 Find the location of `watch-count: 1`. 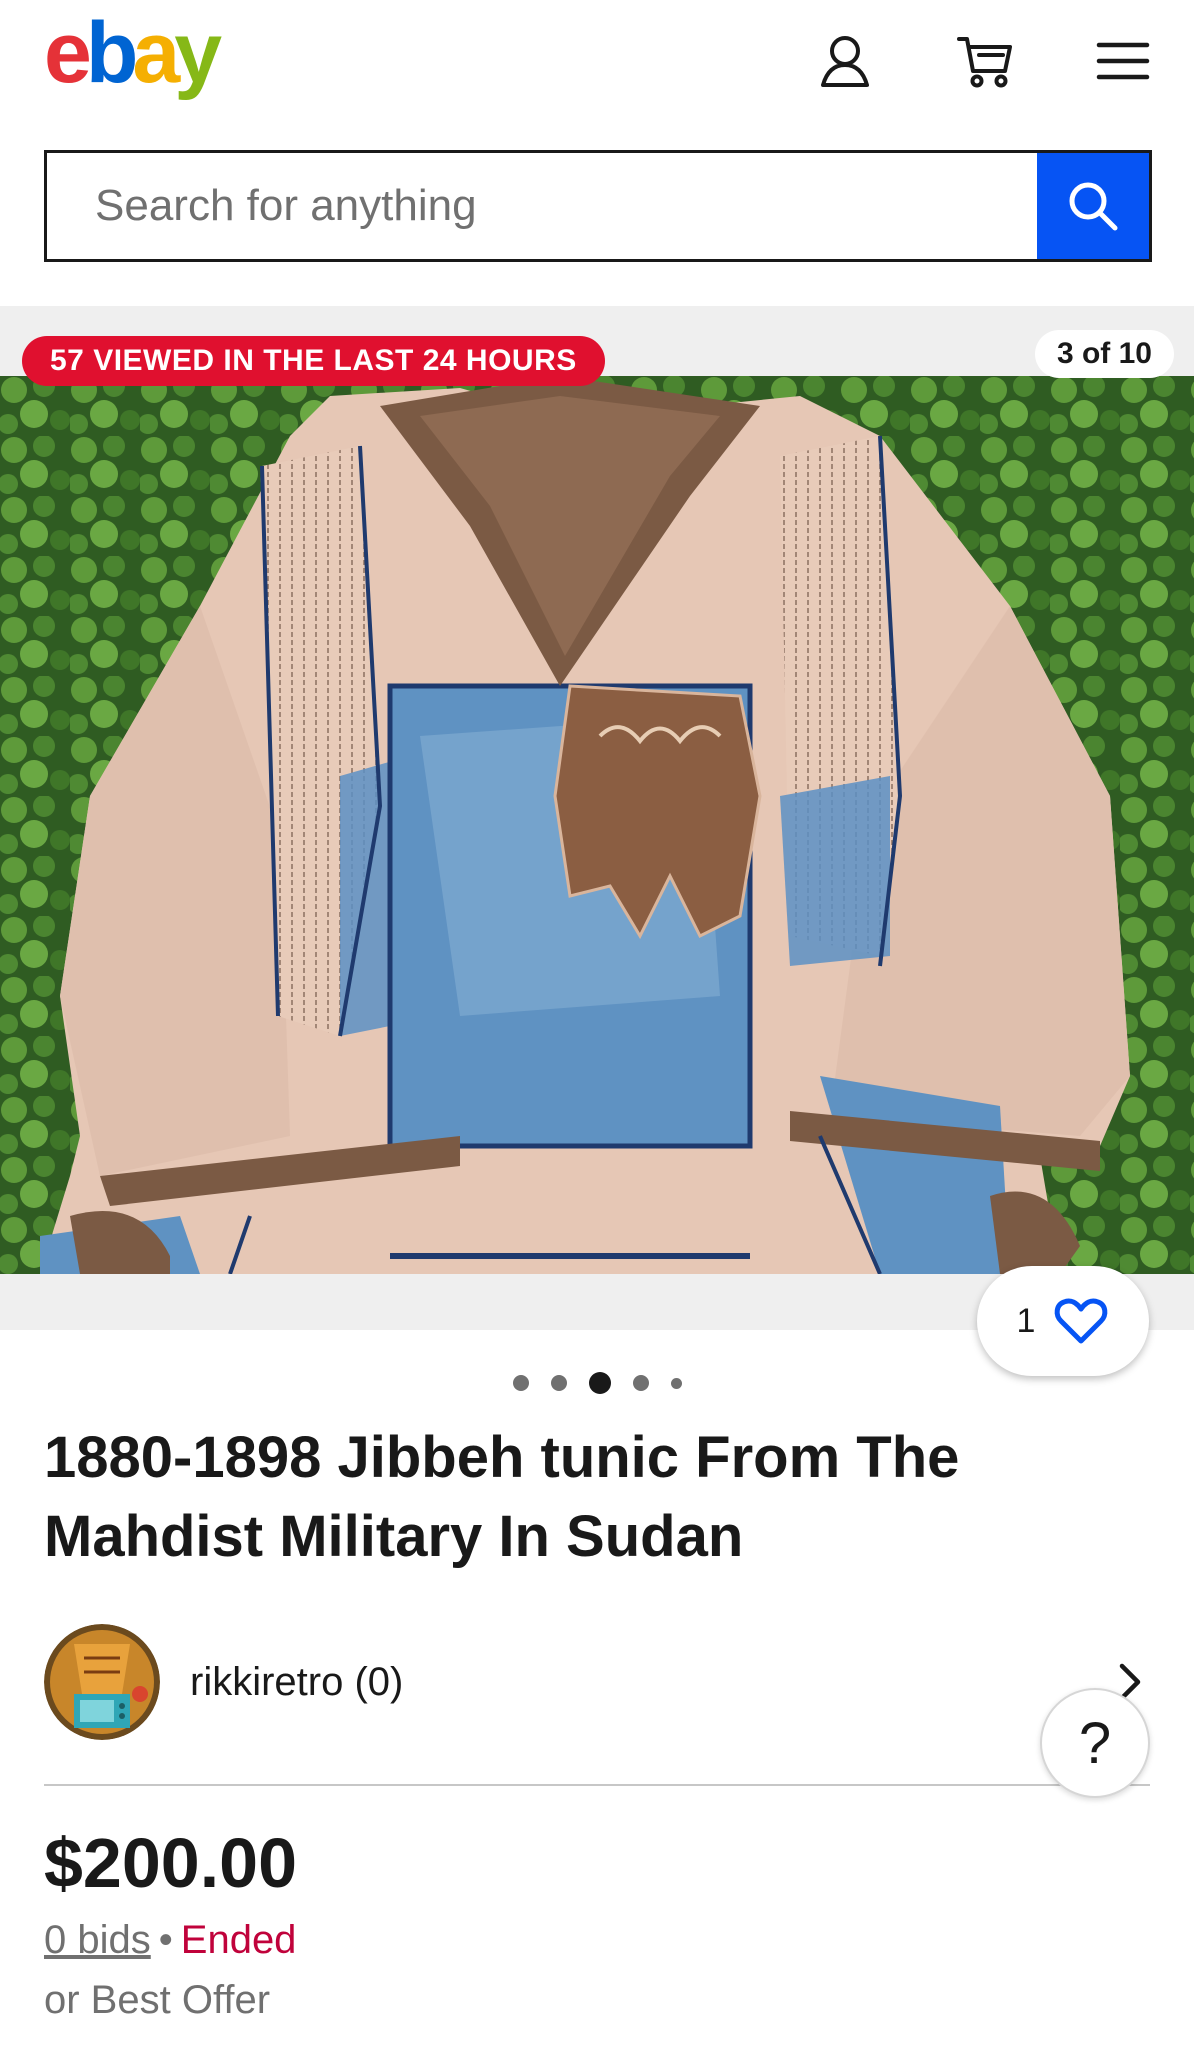

watch-count: 1 is located at coordinates (1026, 1320).